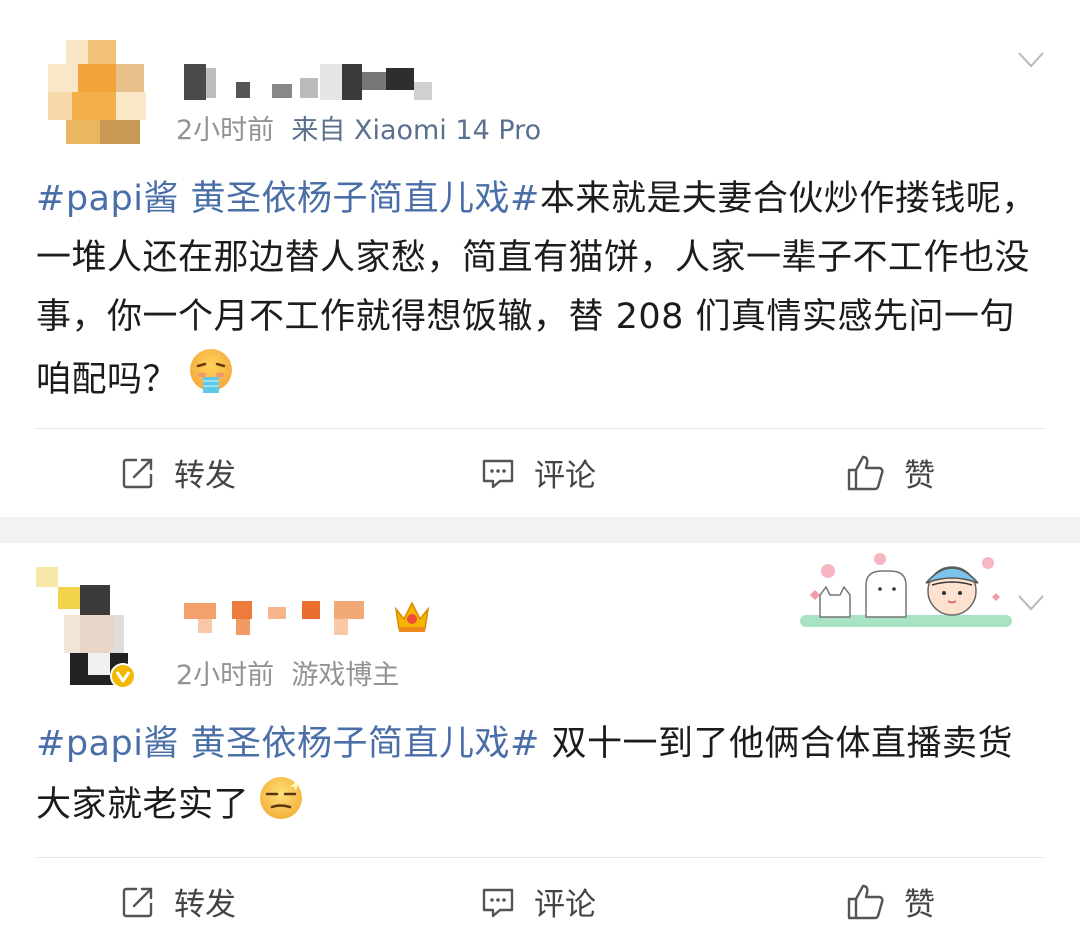 Image resolution: width=1080 pixels, height=941 pixels. I want to click on post-meta: 2小时前 游戏博主, so click(287, 672).